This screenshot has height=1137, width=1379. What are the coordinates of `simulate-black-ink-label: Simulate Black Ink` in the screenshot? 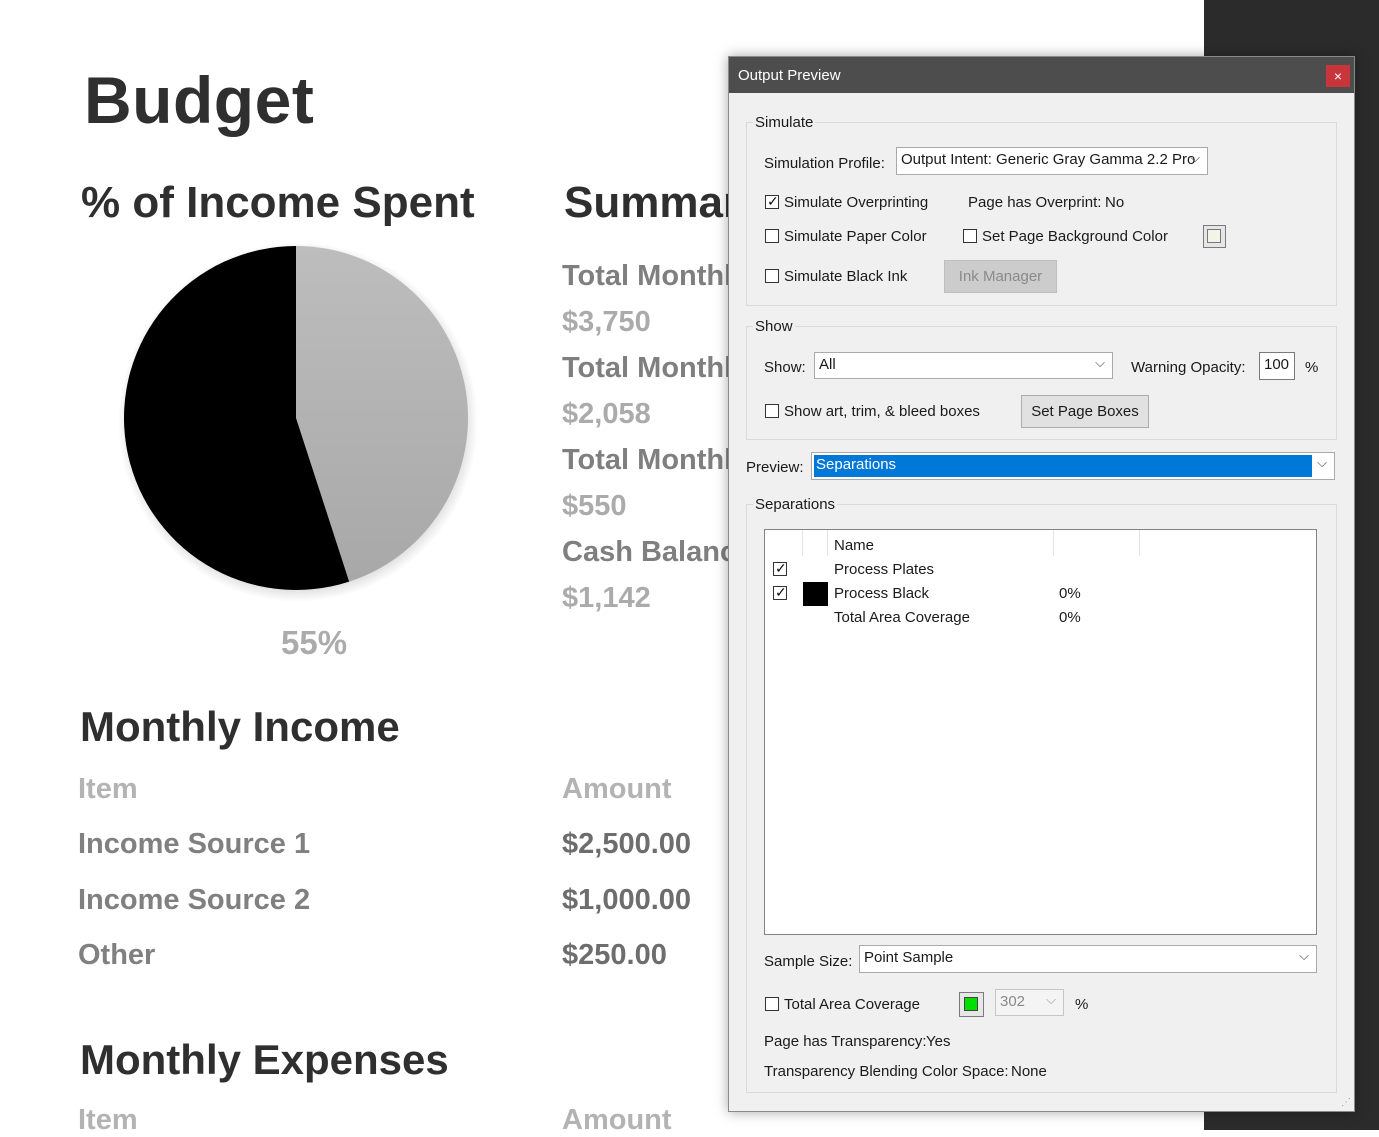 It's located at (846, 276).